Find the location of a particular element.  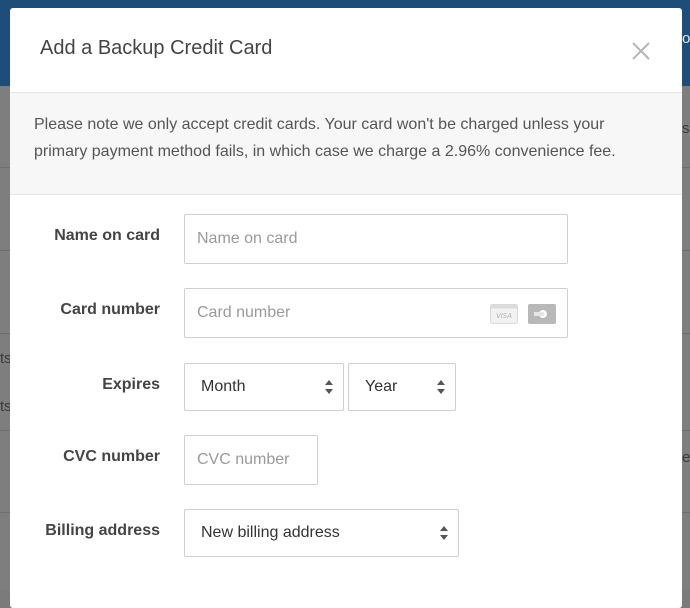

background-text: e is located at coordinates (686, 457).